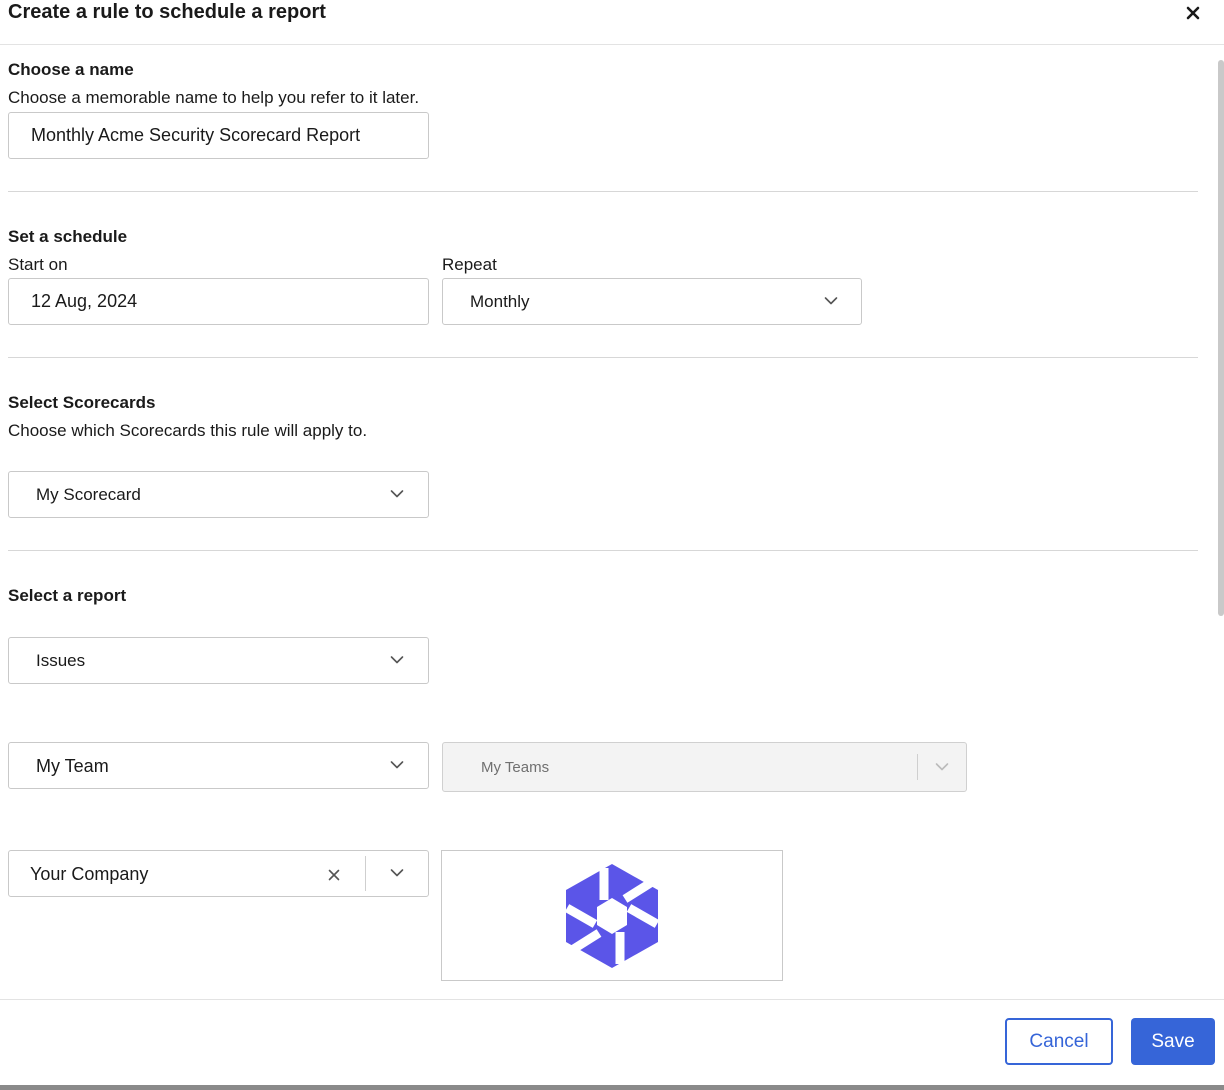 The image size is (1224, 1090). Describe the element at coordinates (218, 660) in the screenshot. I see `report-type-select: Issues` at that location.